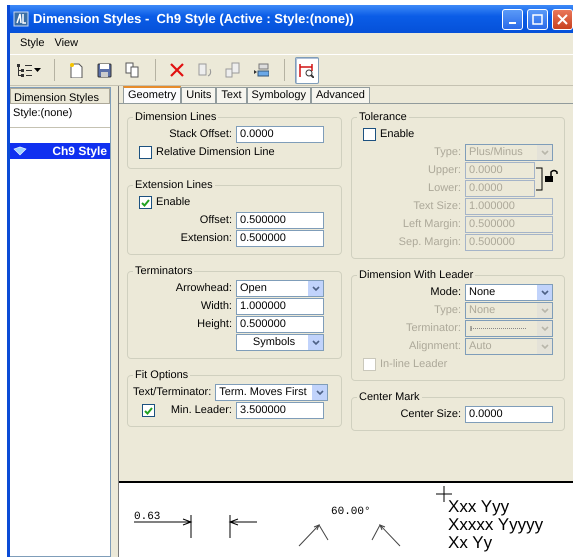 Image resolution: width=573 pixels, height=557 pixels. Describe the element at coordinates (147, 517) in the screenshot. I see `dimension-value: 0.63` at that location.